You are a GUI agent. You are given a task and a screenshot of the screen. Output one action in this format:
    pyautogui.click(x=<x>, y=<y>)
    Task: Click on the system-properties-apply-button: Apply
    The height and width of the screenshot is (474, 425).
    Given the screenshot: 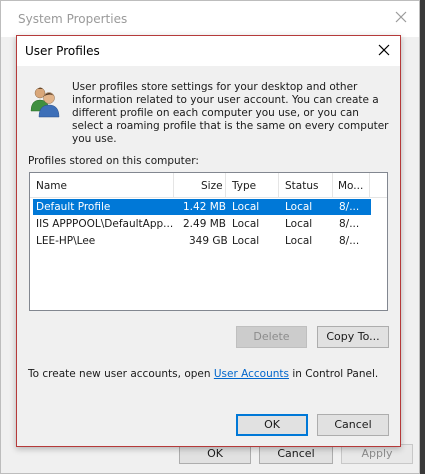 What is the action you would take?
    pyautogui.click(x=377, y=454)
    